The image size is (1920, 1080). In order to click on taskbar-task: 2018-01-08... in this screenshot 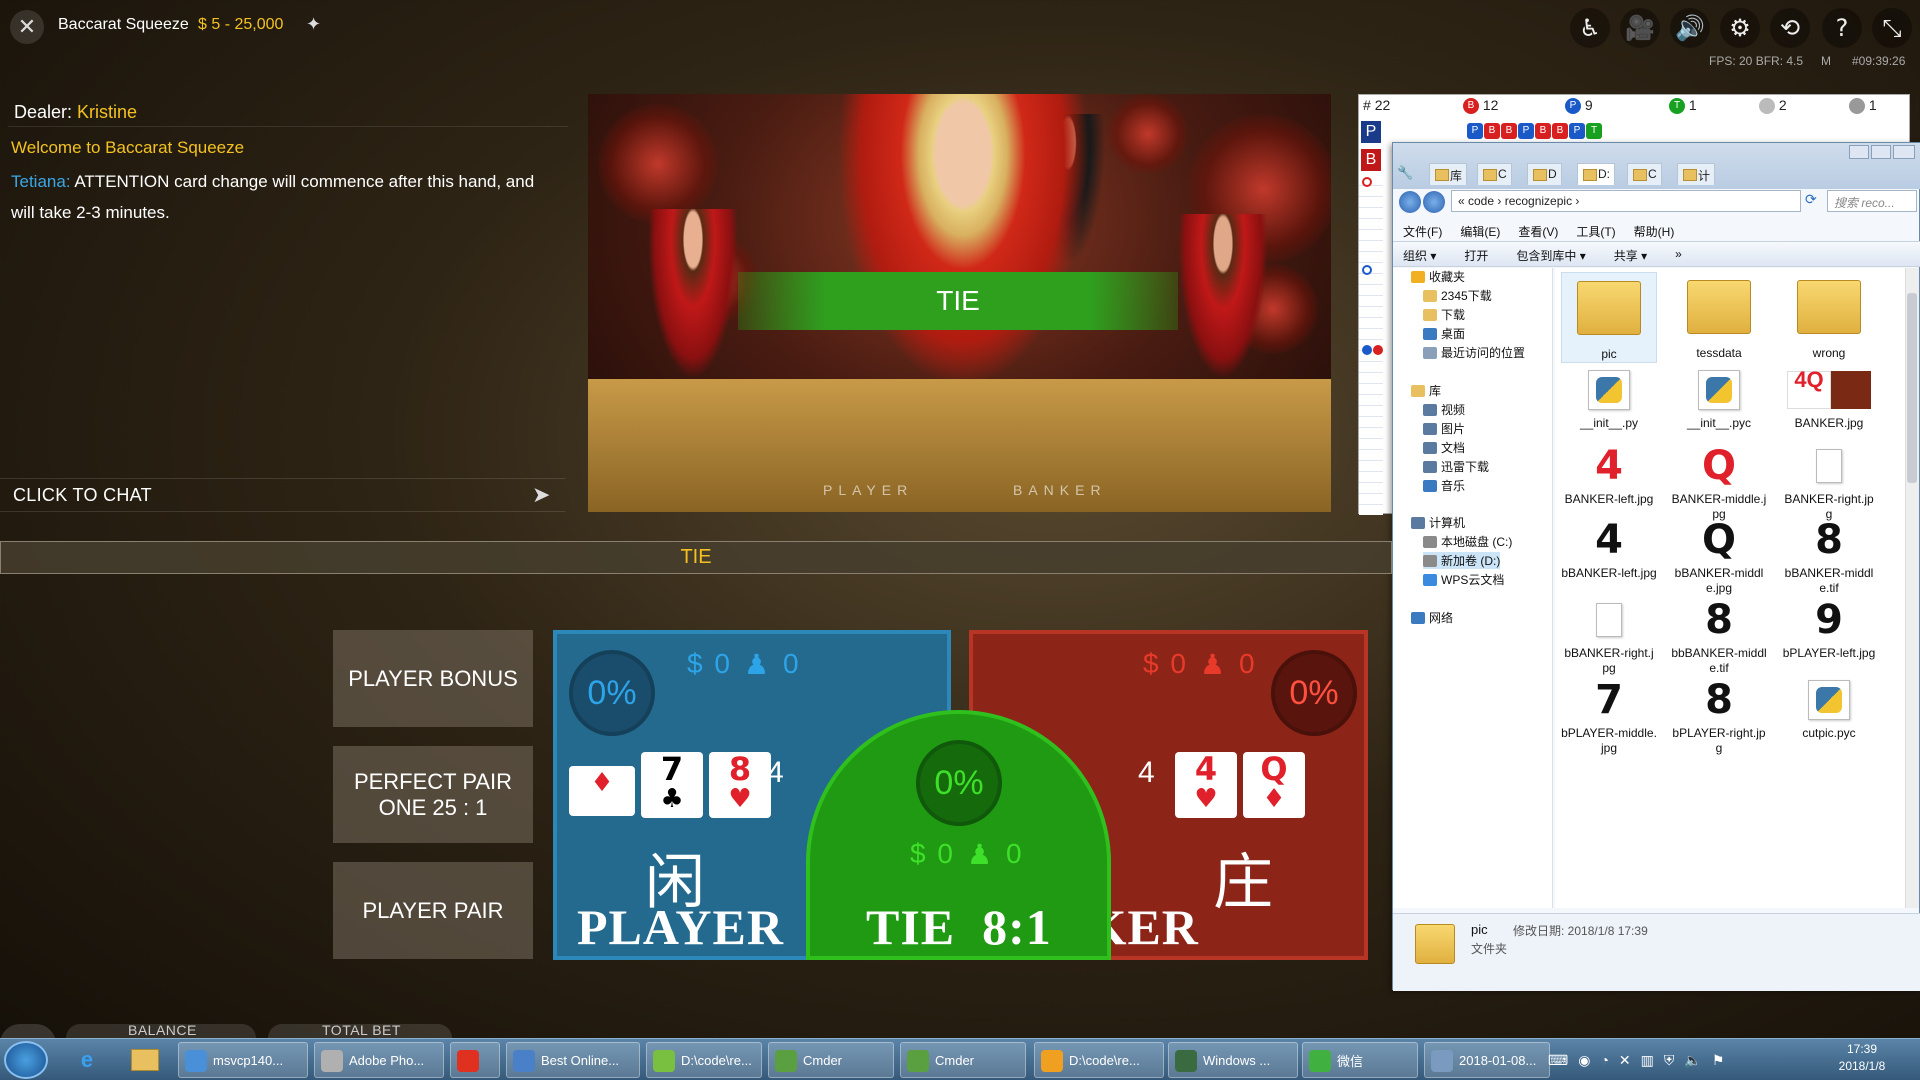, I will do `click(1487, 1060)`.